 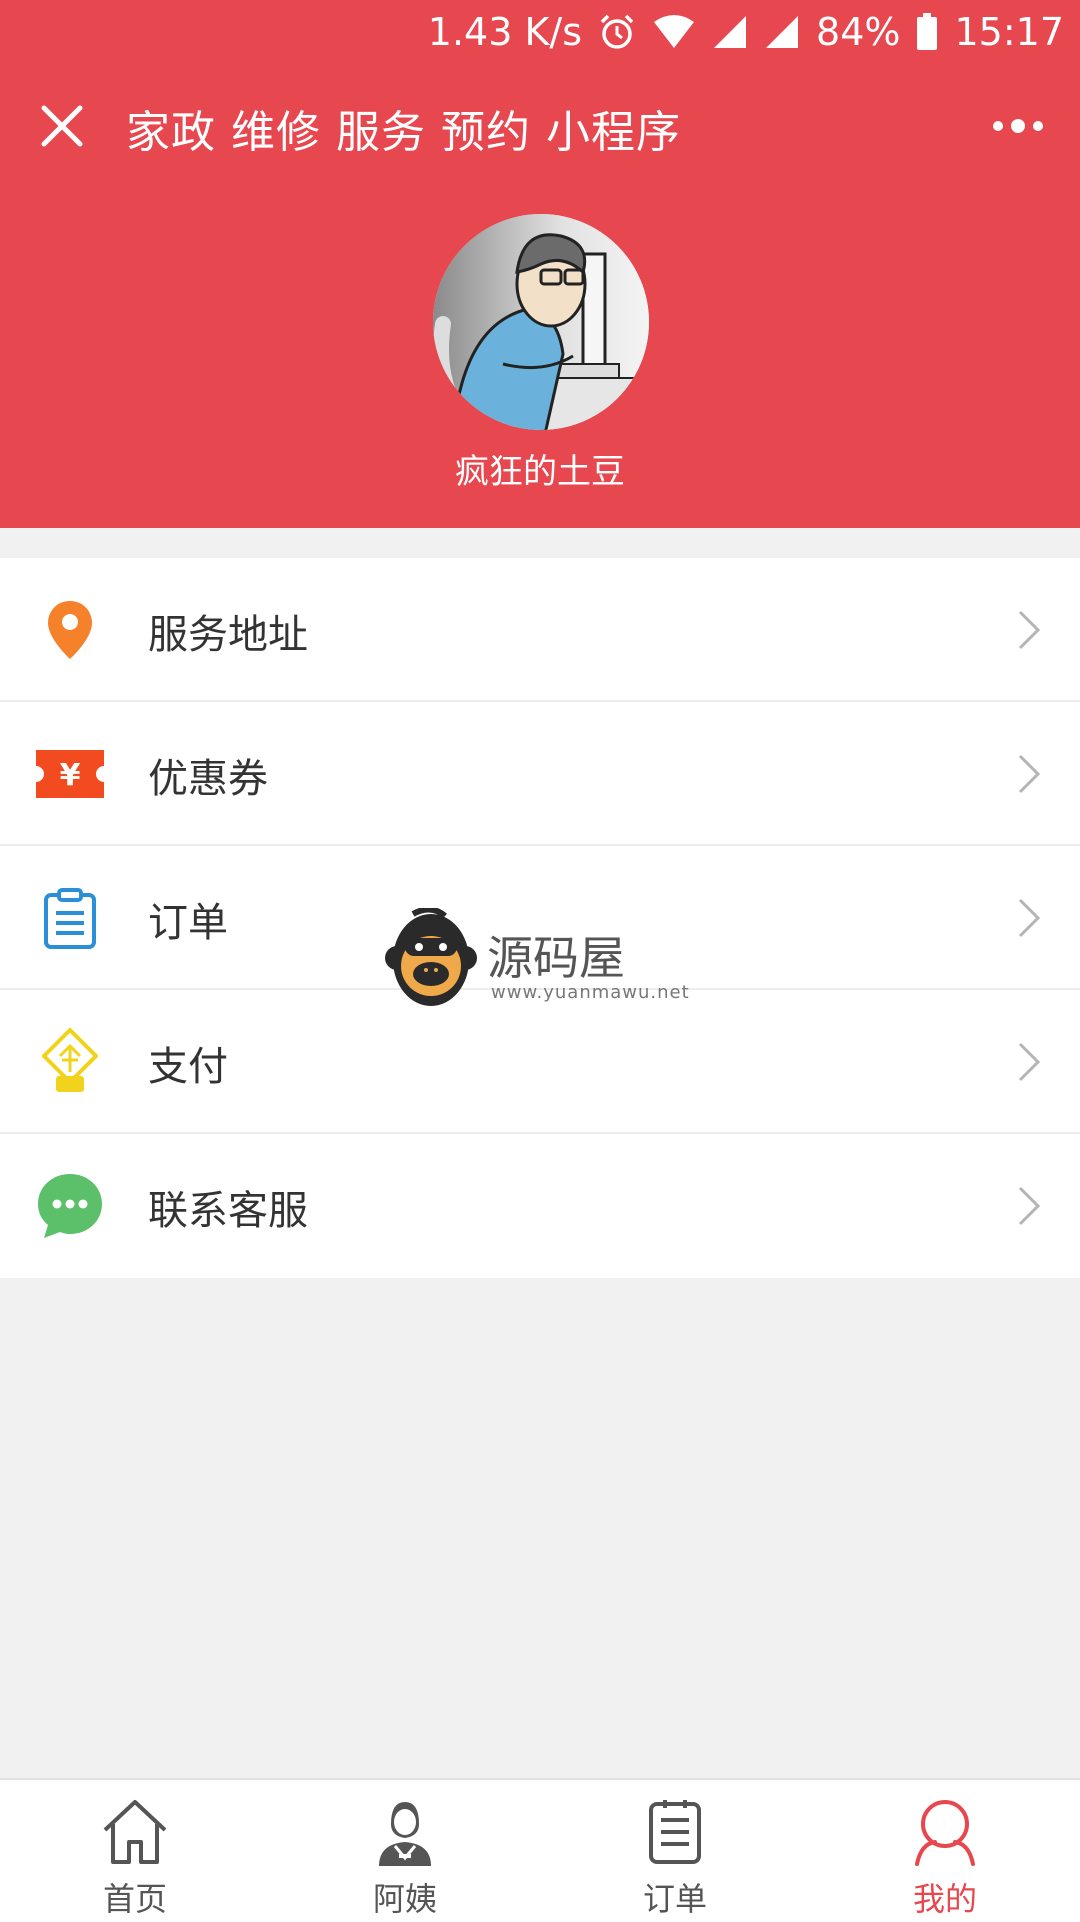 I want to click on status-bar: 1.43 K/s 84% 15:17, so click(x=540, y=32).